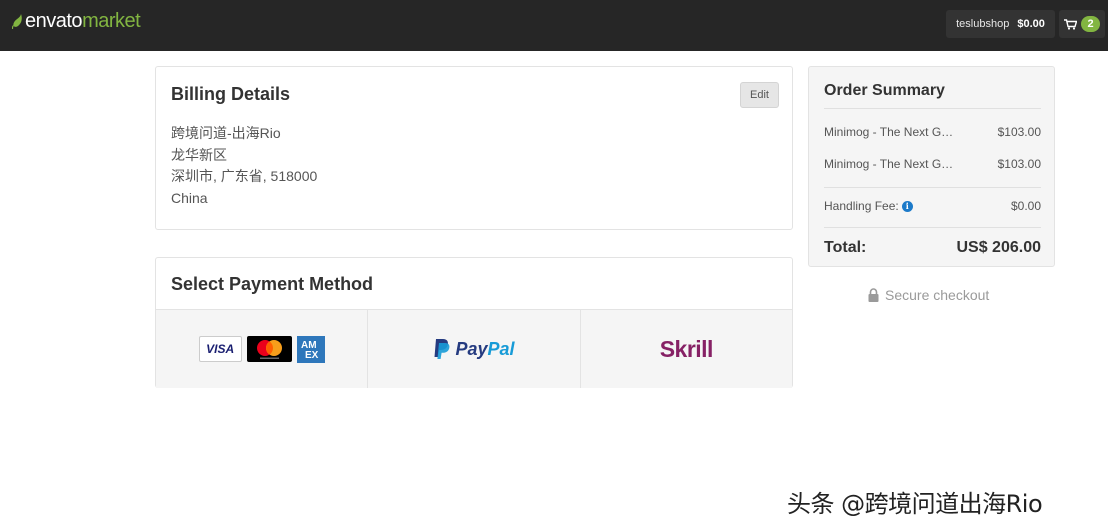 The height and width of the screenshot is (531, 1108). Describe the element at coordinates (932, 206) in the screenshot. I see `handling-fee-row: Handling Fee: i $0.00` at that location.